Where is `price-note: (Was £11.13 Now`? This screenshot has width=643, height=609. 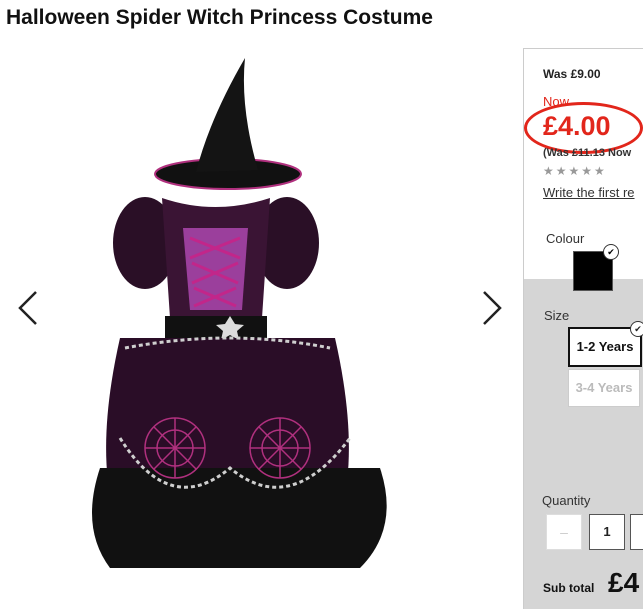
price-note: (Was £11.13 Now is located at coordinates (587, 153).